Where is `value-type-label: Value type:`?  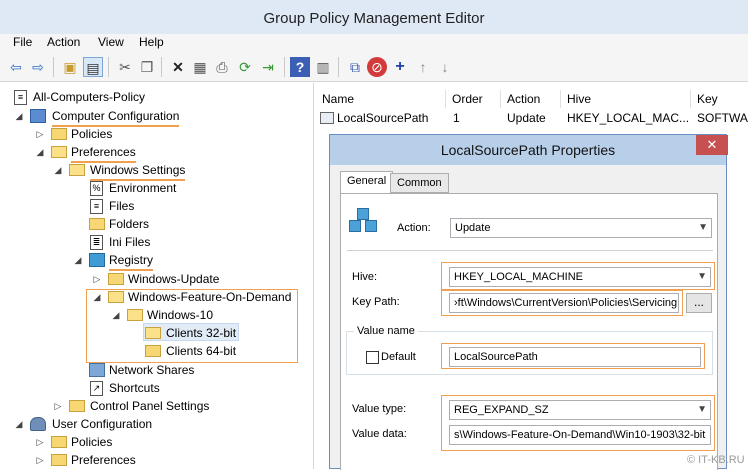 value-type-label: Value type: is located at coordinates (379, 409).